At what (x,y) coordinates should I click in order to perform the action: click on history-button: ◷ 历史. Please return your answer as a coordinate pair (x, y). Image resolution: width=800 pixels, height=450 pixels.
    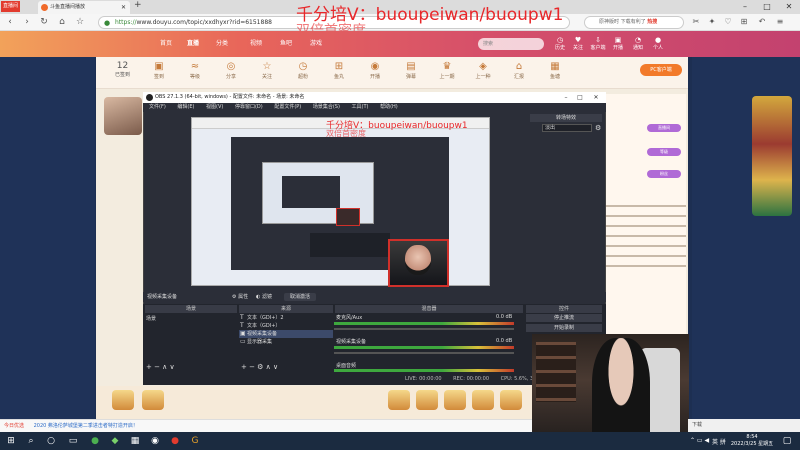
    Looking at the image, I should click on (560, 43).